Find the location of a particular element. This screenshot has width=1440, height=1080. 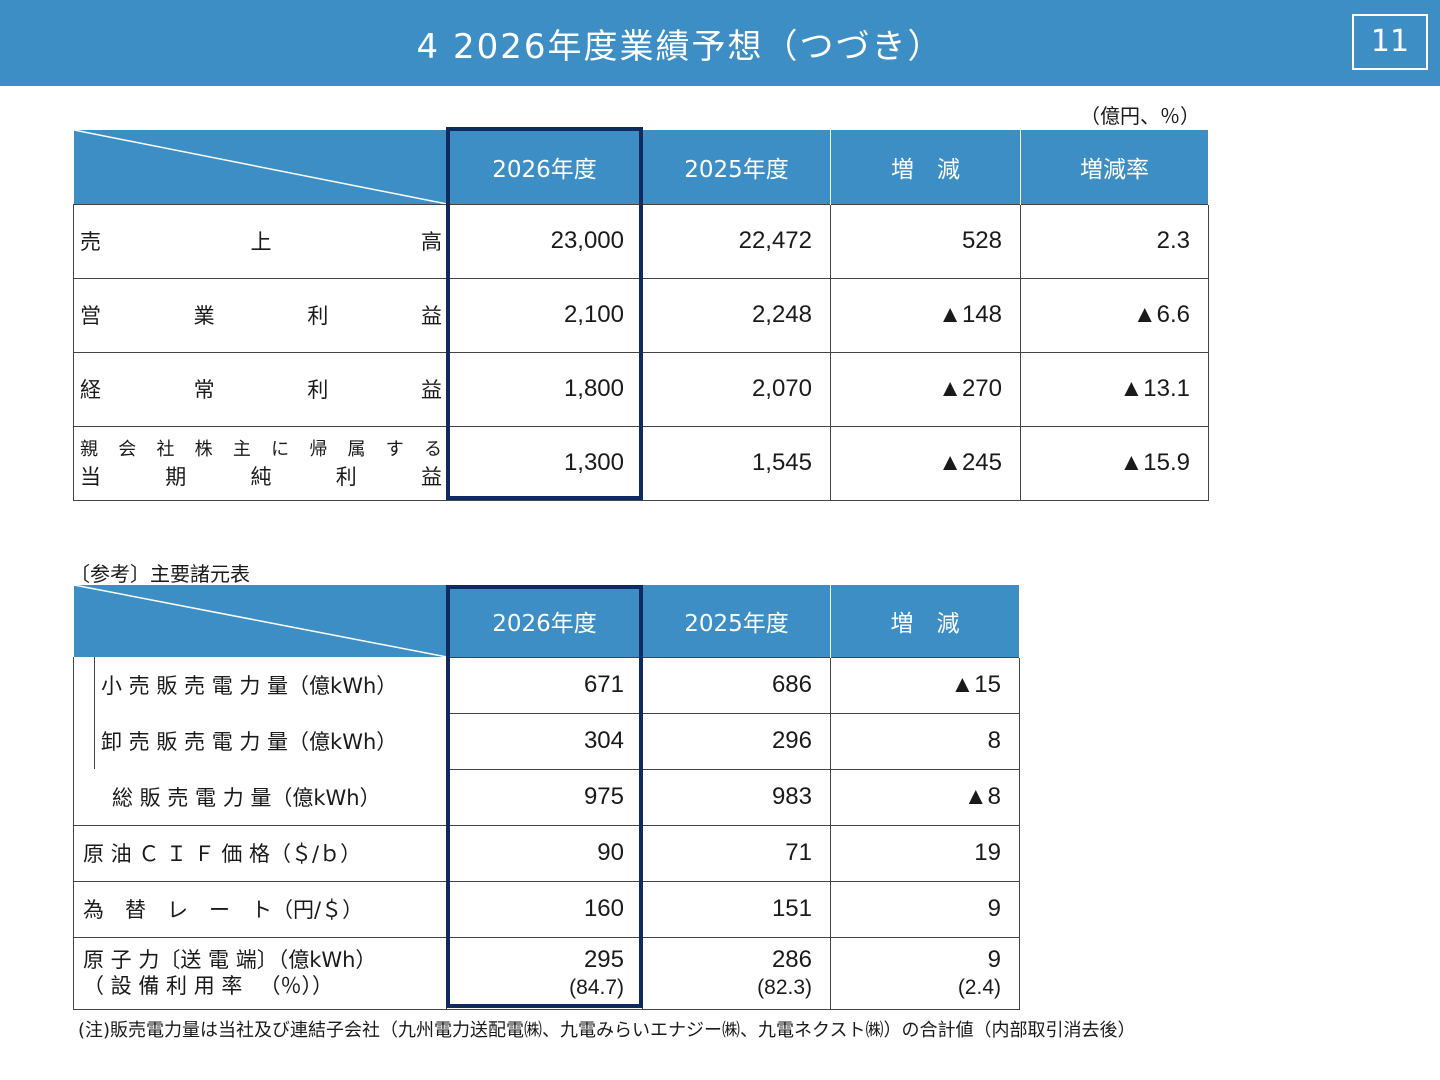

label-char: る is located at coordinates (432, 449).